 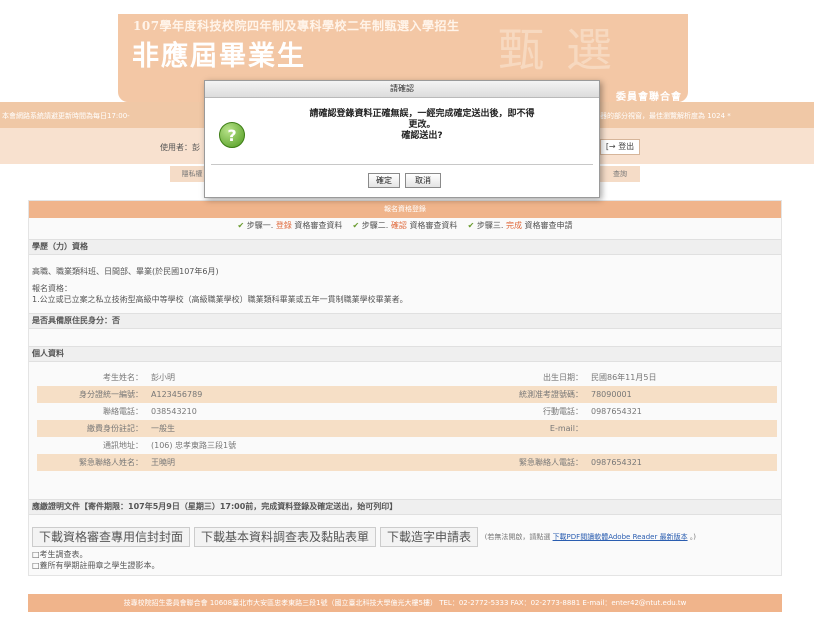 I want to click on banner-decoration: 甄選, so click(x=566, y=50).